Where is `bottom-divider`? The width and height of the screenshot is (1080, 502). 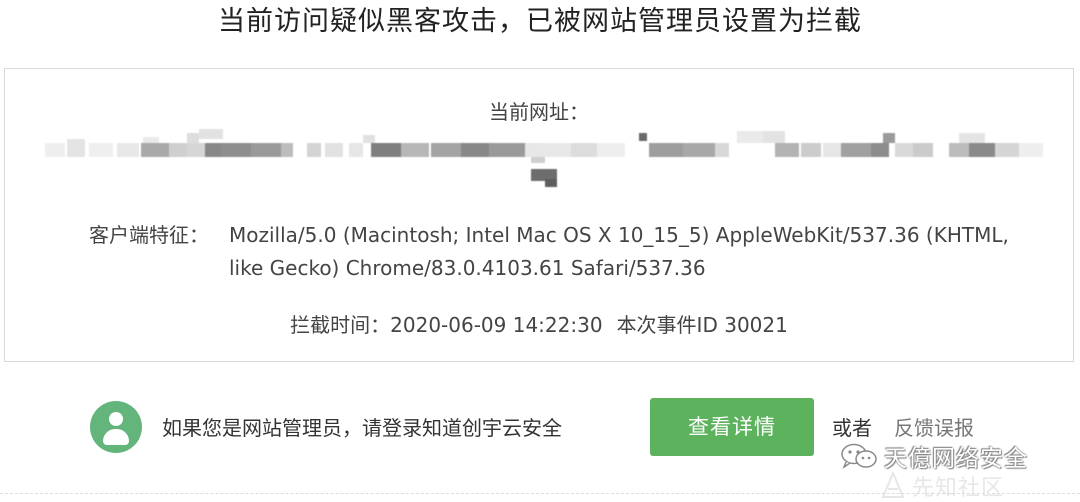
bottom-divider is located at coordinates (540, 493).